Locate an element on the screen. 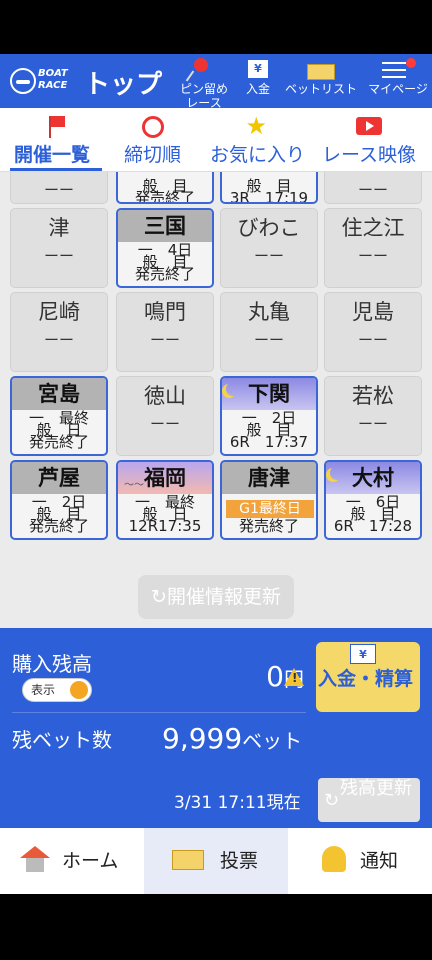 The height and width of the screenshot is (960, 432). venue-name: 津 is located at coordinates (59, 228).